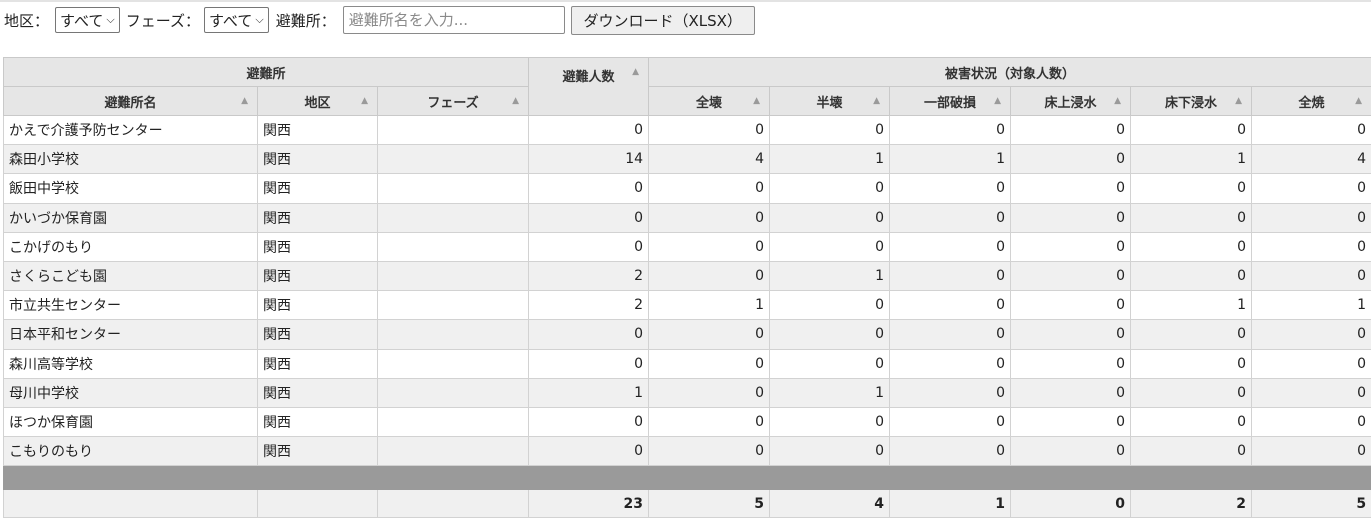 This screenshot has height=518, width=1371. Describe the element at coordinates (830, 101) in the screenshot. I see `column-header-half-collapse: 半壊 ▲` at that location.